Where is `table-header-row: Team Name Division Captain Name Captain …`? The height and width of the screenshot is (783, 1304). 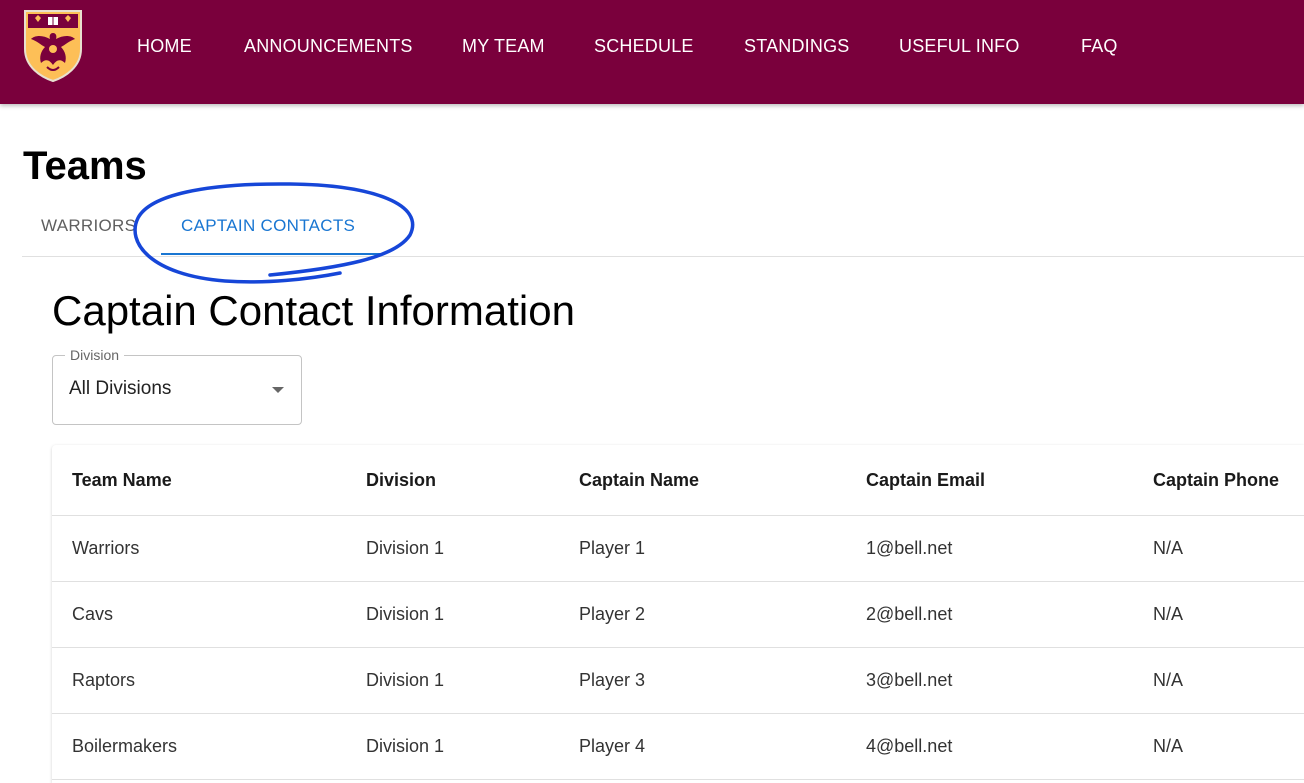
table-header-row: Team Name Division Captain Name Captain … is located at coordinates (678, 480).